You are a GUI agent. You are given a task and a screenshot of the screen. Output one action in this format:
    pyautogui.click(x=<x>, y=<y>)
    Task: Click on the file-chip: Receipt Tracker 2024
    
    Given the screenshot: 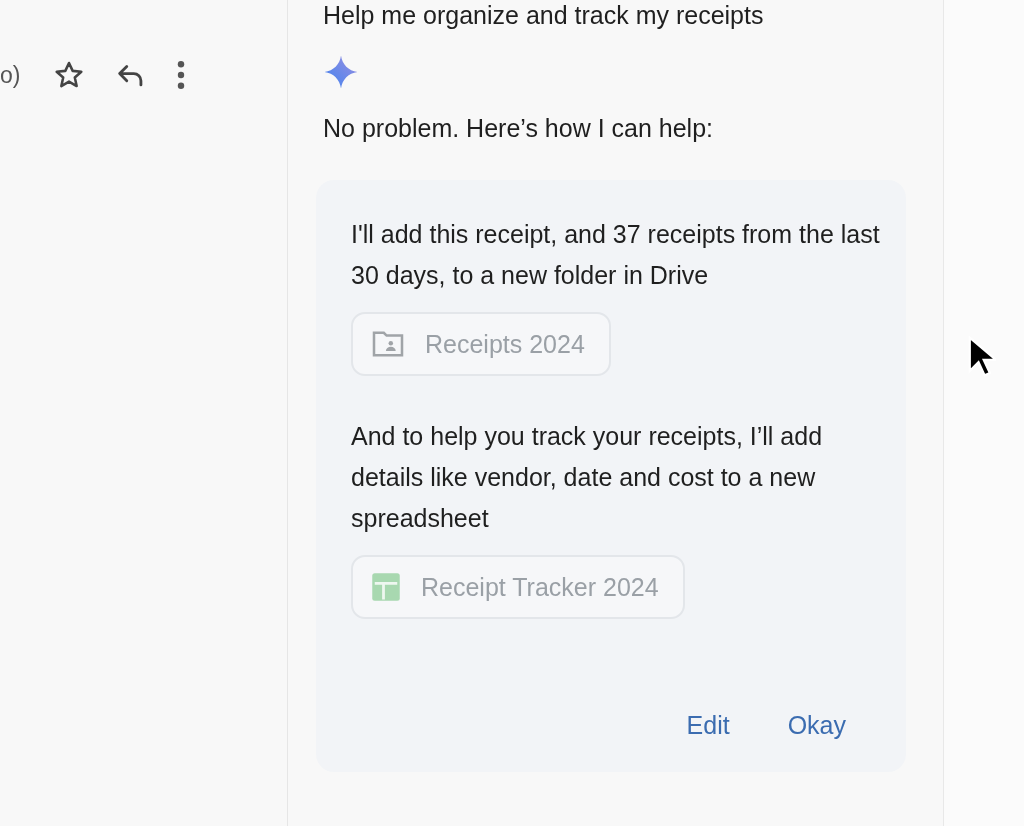 What is the action you would take?
    pyautogui.click(x=518, y=587)
    